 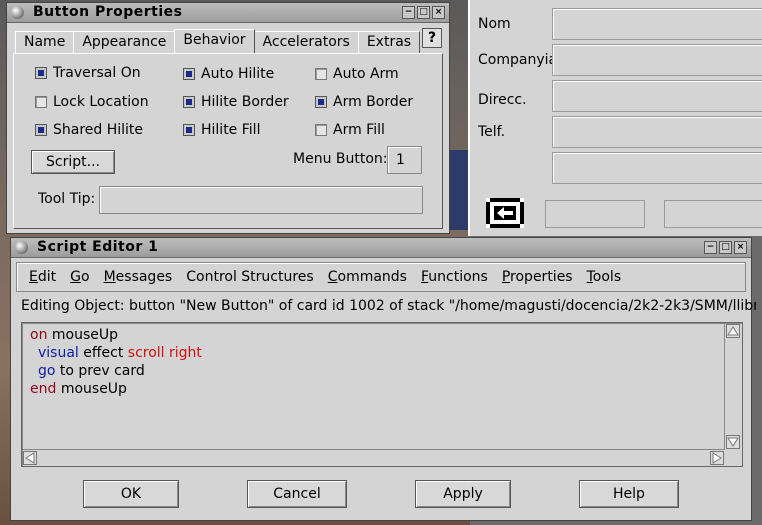 What do you see at coordinates (494, 24) in the screenshot?
I see `field-label-nom: Nom` at bounding box center [494, 24].